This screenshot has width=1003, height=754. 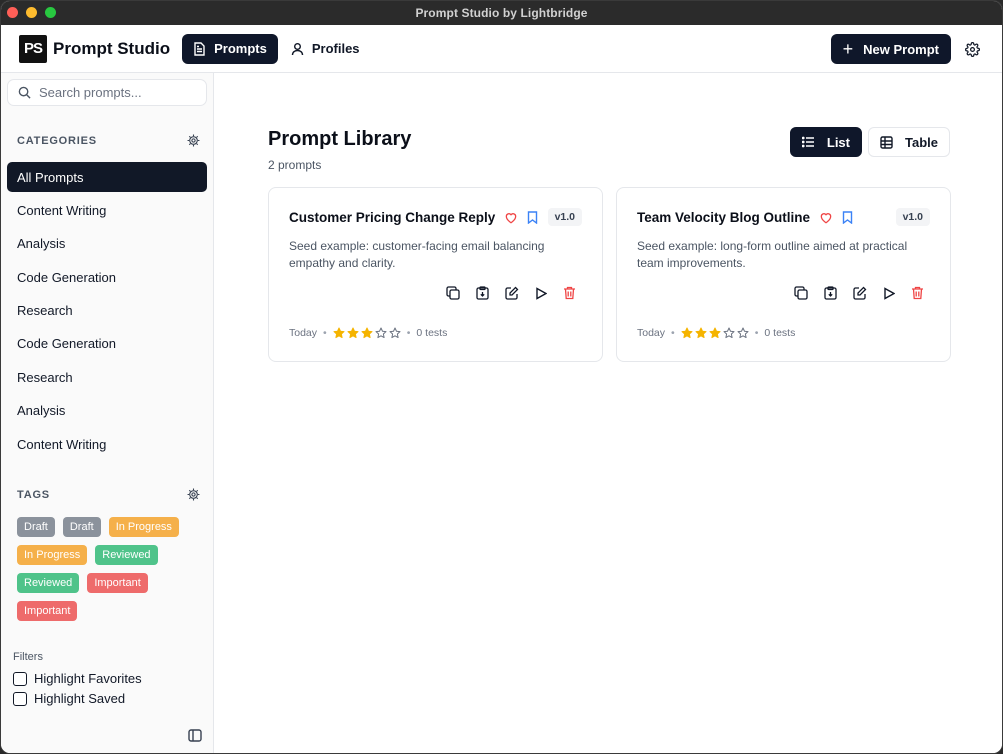 I want to click on close-window-button, so click(x=12, y=12).